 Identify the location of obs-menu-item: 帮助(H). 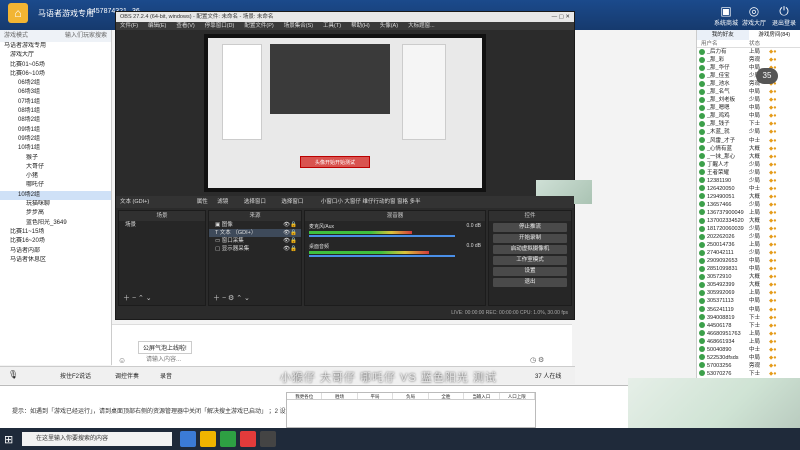
(360, 26).